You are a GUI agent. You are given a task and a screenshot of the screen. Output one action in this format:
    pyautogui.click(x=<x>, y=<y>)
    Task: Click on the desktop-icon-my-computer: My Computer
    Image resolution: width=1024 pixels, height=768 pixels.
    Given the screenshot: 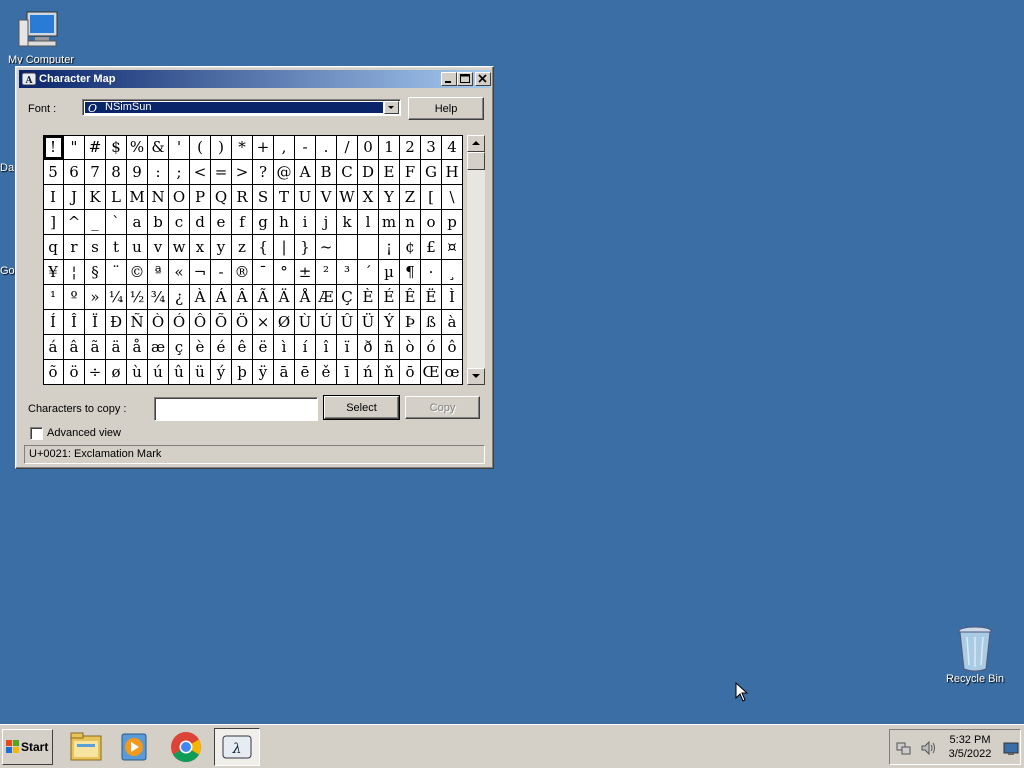 What is the action you would take?
    pyautogui.click(x=41, y=37)
    